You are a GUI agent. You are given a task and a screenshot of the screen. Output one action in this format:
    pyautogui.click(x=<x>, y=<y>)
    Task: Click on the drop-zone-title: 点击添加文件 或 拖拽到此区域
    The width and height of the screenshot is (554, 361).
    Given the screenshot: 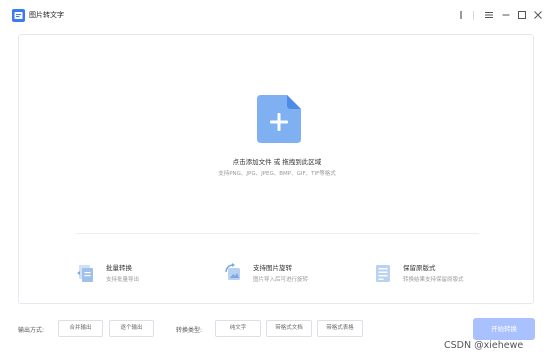 What is the action you would take?
    pyautogui.click(x=277, y=162)
    